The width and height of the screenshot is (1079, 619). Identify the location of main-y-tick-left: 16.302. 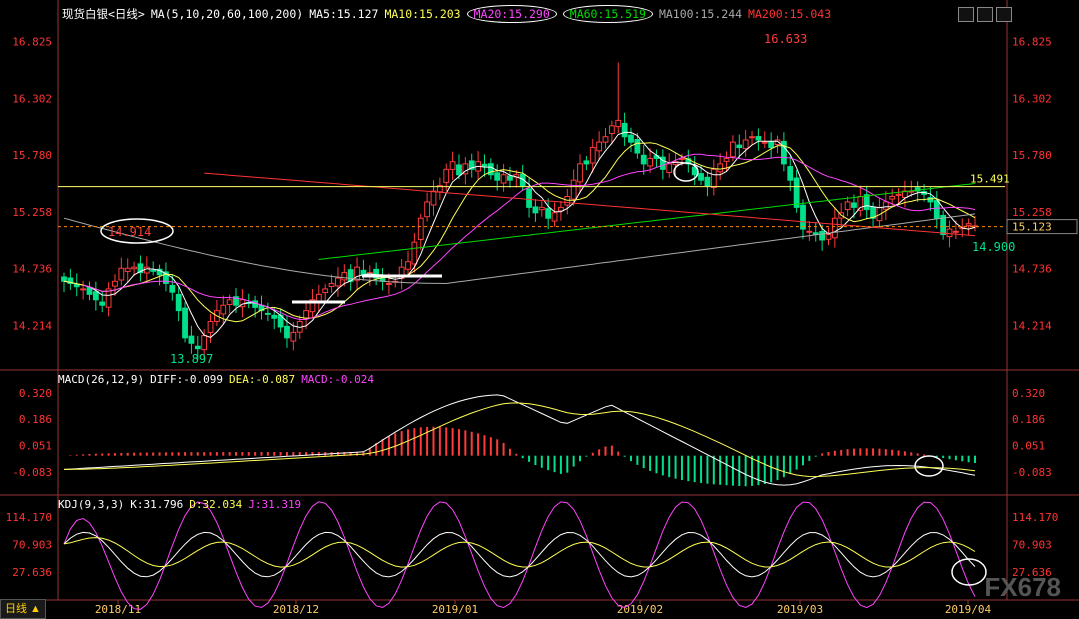
(32, 98).